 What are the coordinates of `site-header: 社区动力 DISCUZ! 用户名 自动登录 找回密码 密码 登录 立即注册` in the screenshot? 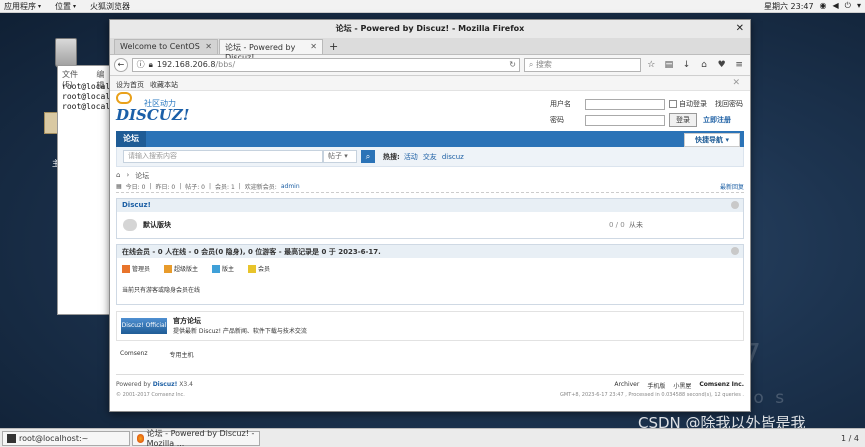 It's located at (430, 111).